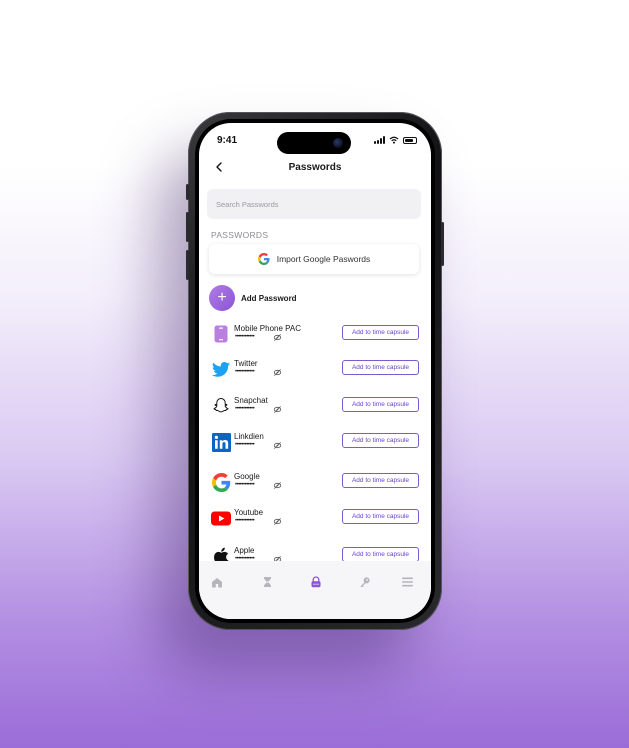 The width and height of the screenshot is (629, 748). I want to click on phone-icon, so click(221, 334).